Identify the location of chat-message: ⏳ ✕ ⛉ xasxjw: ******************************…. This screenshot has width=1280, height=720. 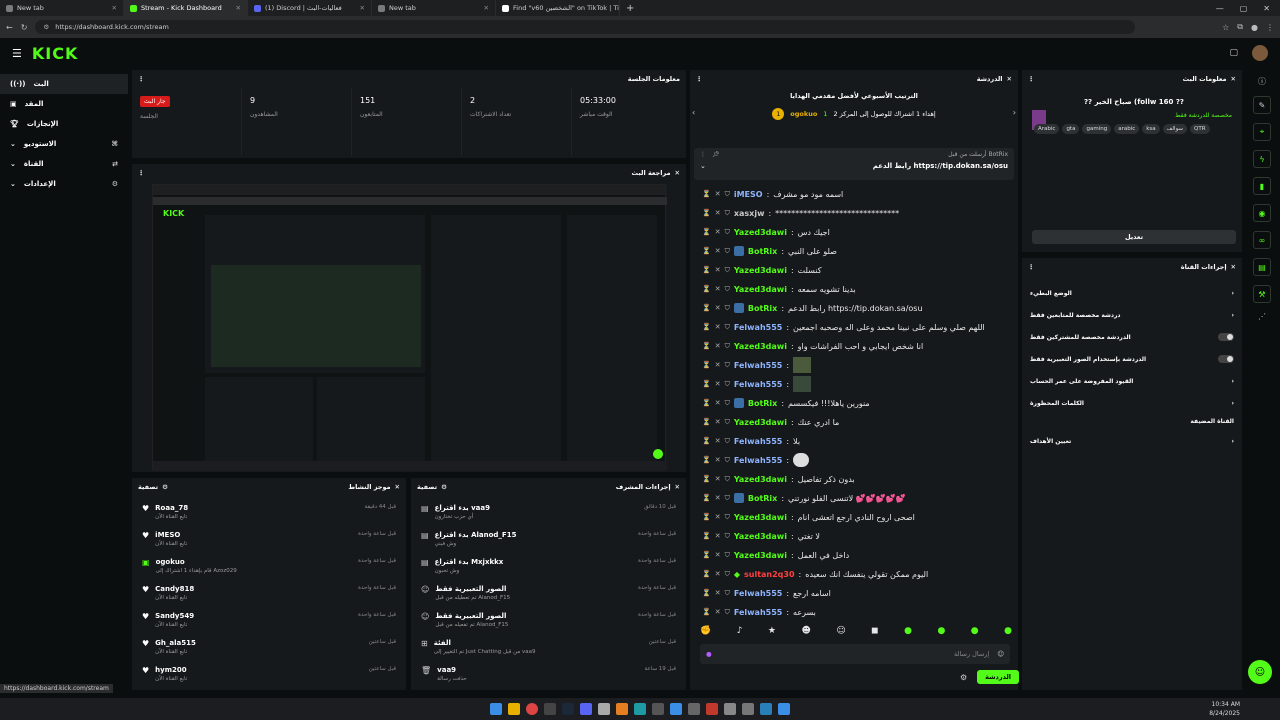
(860, 213).